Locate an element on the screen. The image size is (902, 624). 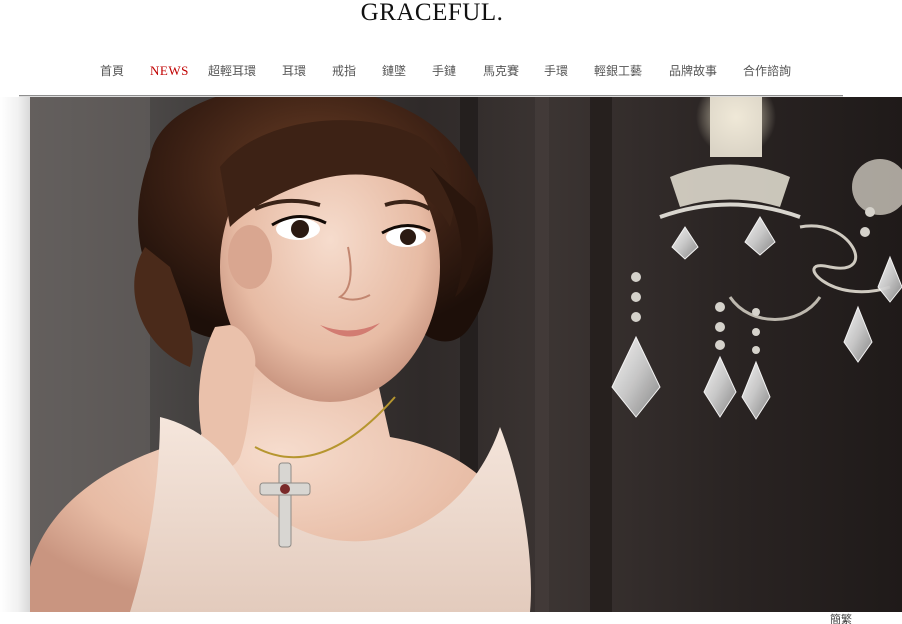
nav-item-brand-story: 品牌故事 is located at coordinates (693, 71).